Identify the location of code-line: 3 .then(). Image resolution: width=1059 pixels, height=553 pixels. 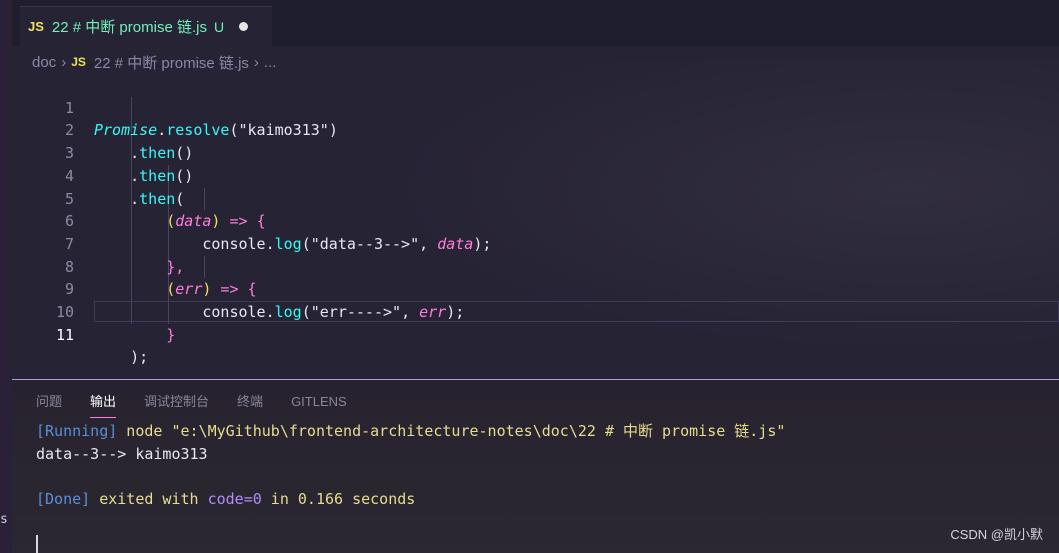
(535, 152).